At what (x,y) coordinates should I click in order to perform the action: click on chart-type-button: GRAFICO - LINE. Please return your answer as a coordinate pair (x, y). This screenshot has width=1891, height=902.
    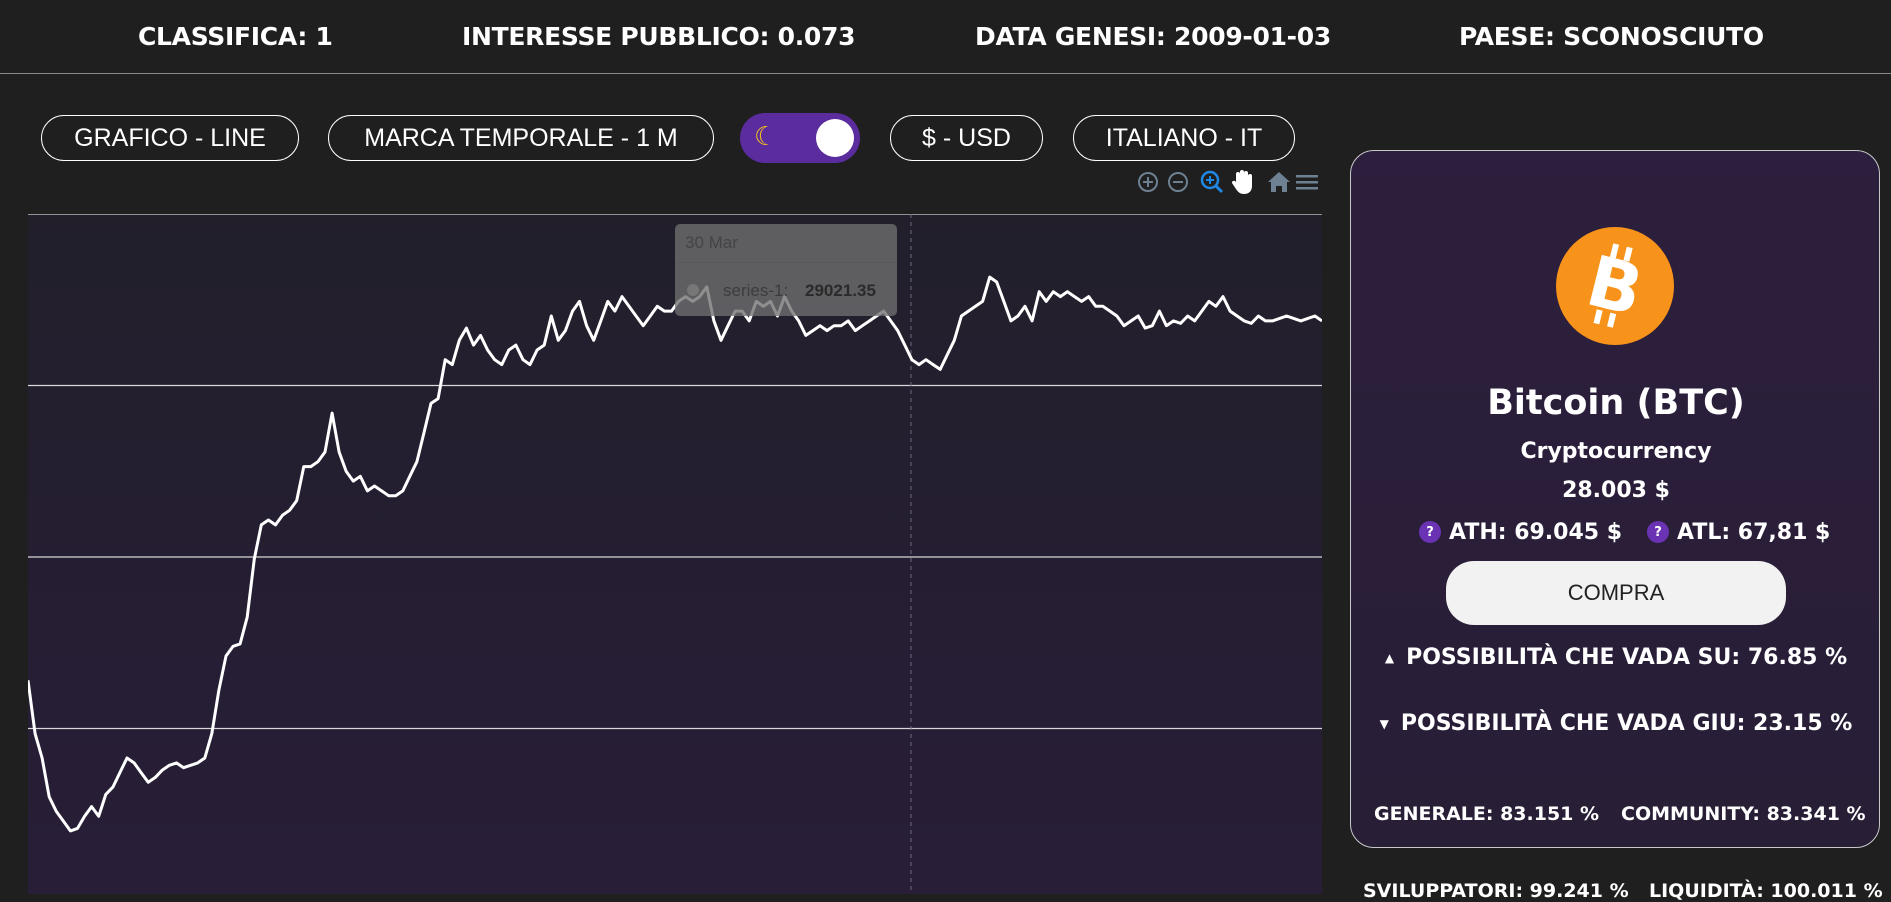
    Looking at the image, I should click on (170, 138).